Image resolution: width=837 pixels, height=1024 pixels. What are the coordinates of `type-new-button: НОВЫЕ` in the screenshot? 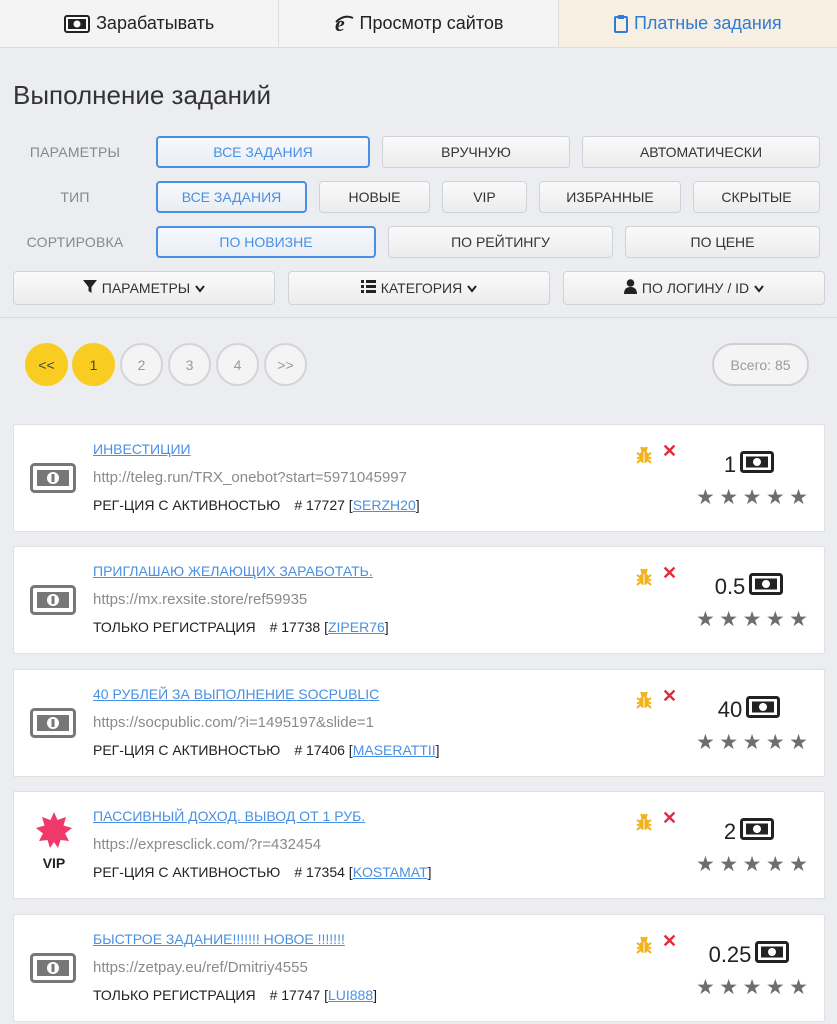 It's located at (374, 197).